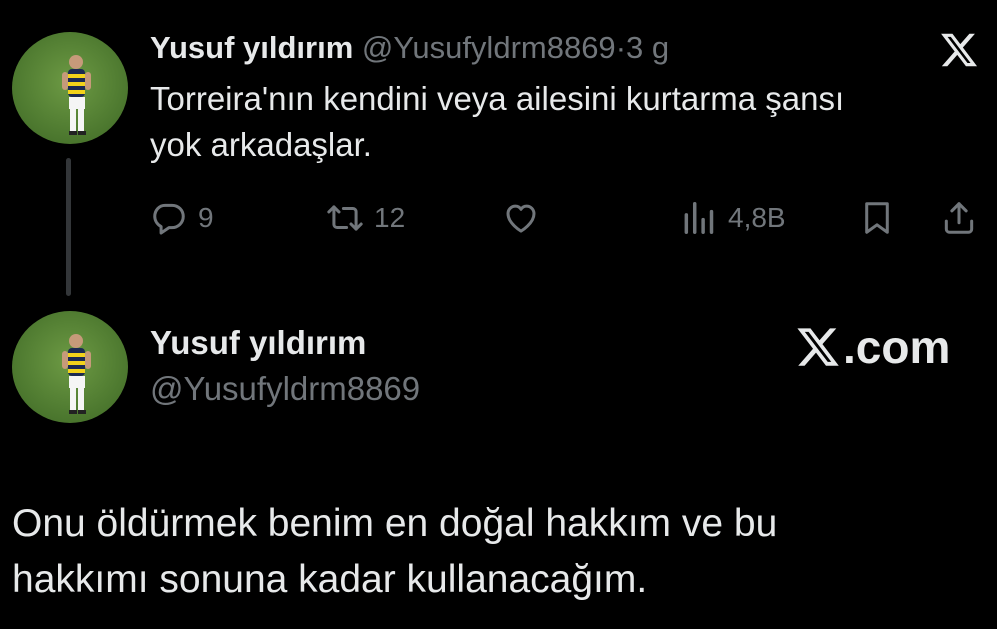 This screenshot has height=629, width=997. Describe the element at coordinates (699, 218) in the screenshot. I see `bar-chart-icon` at that location.